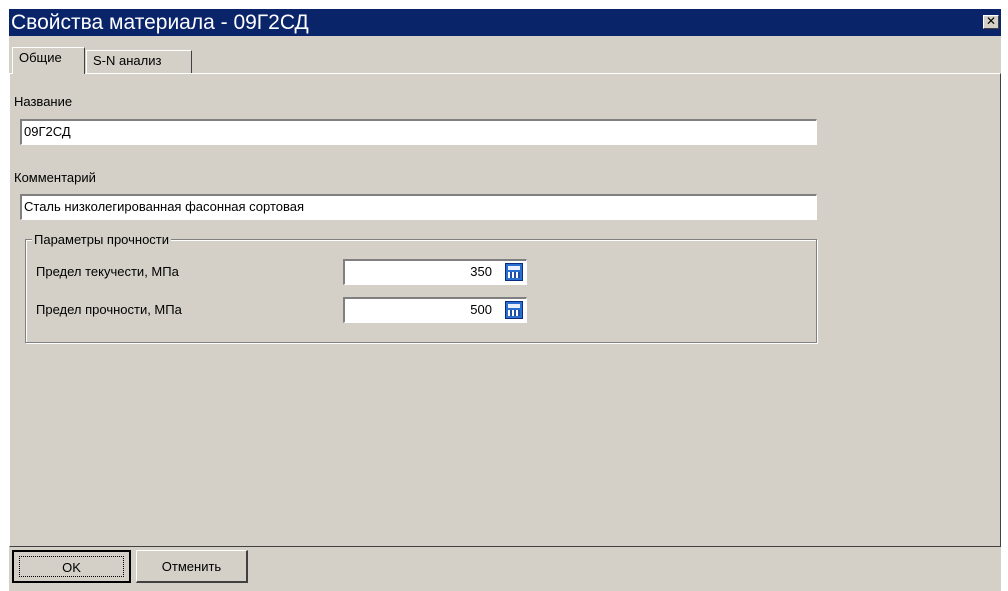  Describe the element at coordinates (107, 271) in the screenshot. I see `yield-strength-label: Предел текучести, МПа` at that location.